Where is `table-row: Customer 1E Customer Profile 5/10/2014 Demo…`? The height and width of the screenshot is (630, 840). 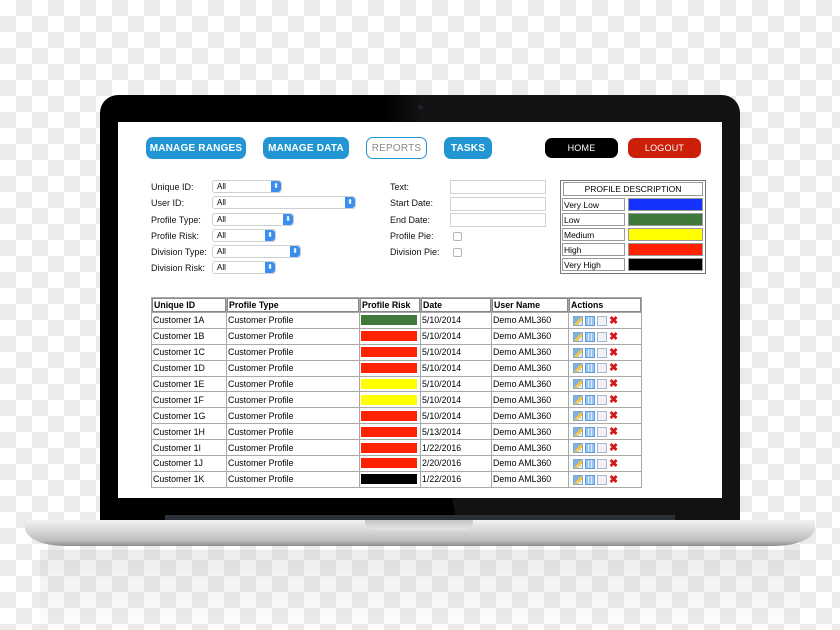 table-row: Customer 1E Customer Profile 5/10/2014 Demo… is located at coordinates (396, 384).